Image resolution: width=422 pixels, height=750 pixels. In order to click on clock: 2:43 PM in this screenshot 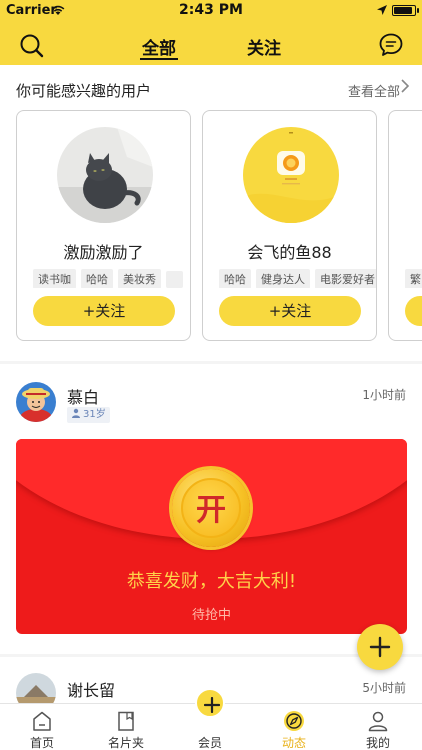, I will do `click(211, 10)`.